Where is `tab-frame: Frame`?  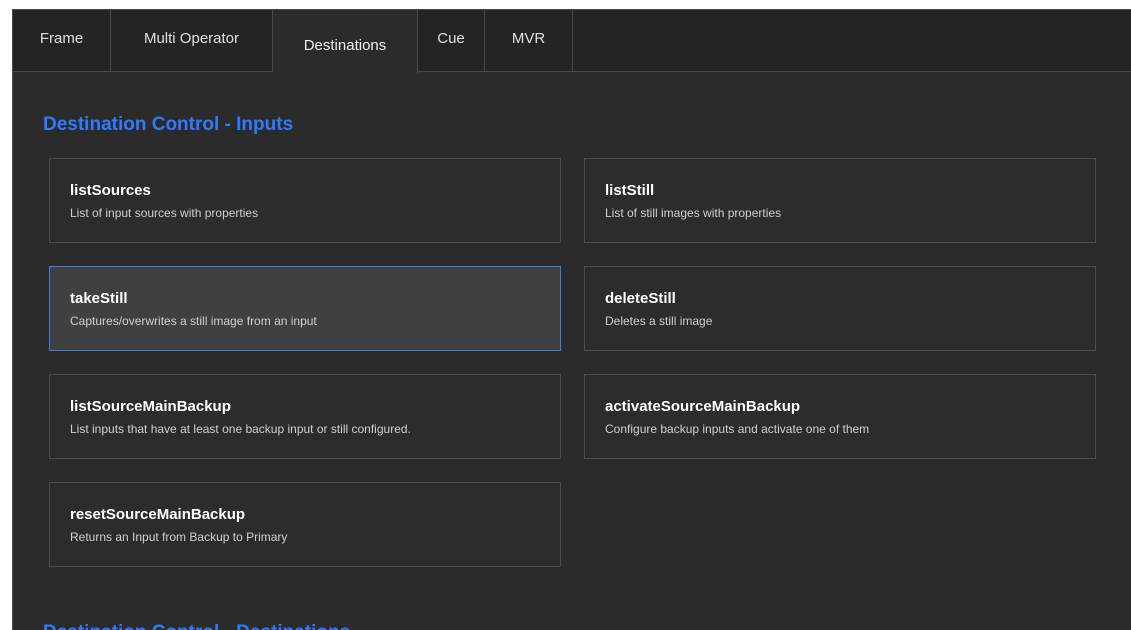
tab-frame: Frame is located at coordinates (62, 41).